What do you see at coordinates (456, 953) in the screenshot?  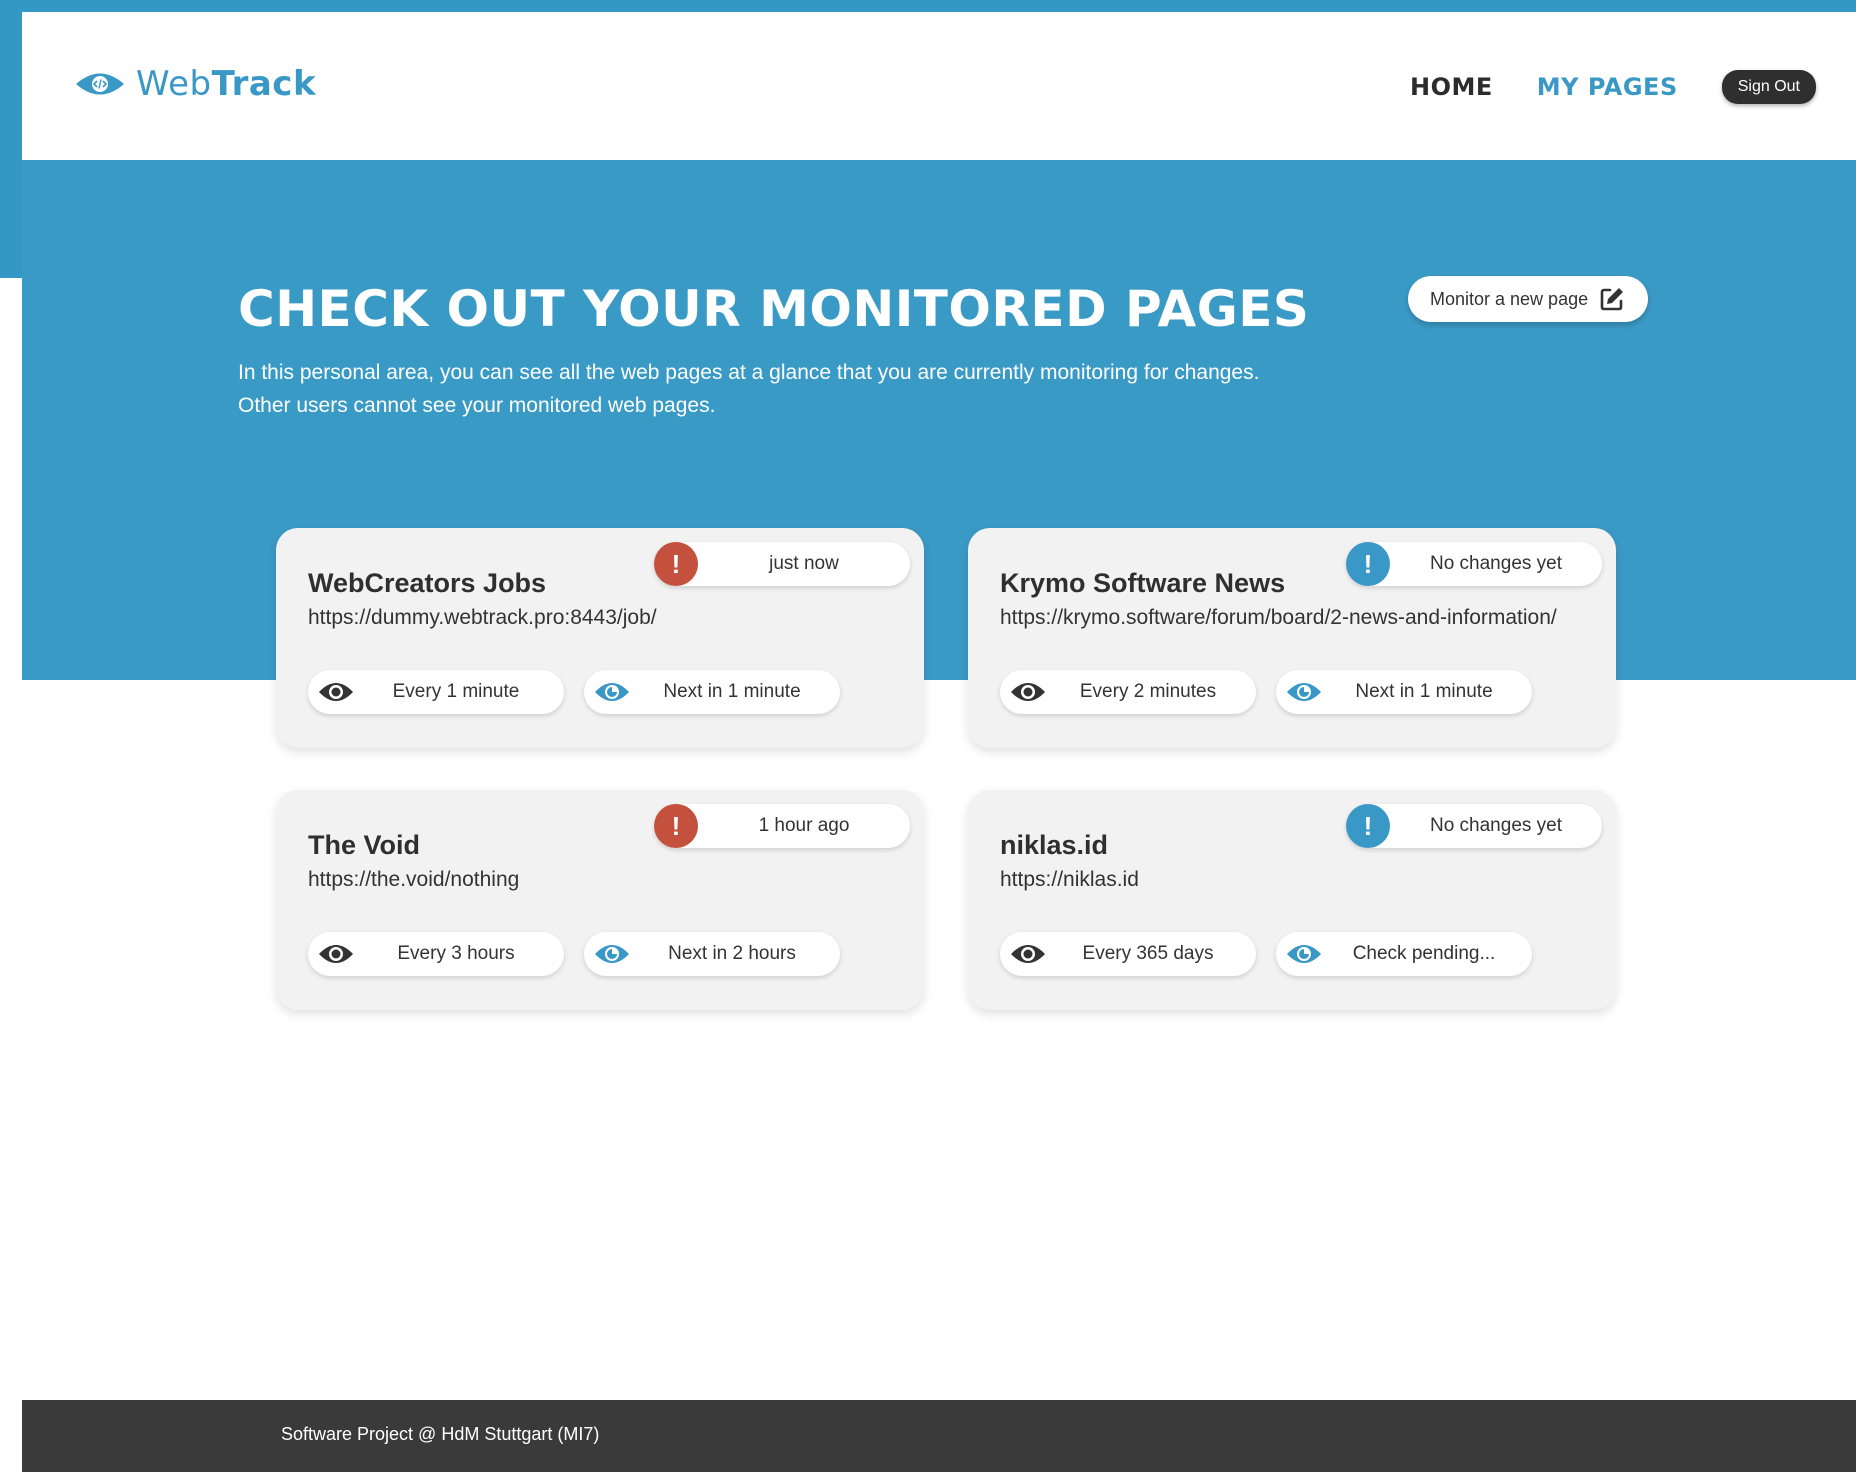 I see `interval-text: Every 3 hours` at bounding box center [456, 953].